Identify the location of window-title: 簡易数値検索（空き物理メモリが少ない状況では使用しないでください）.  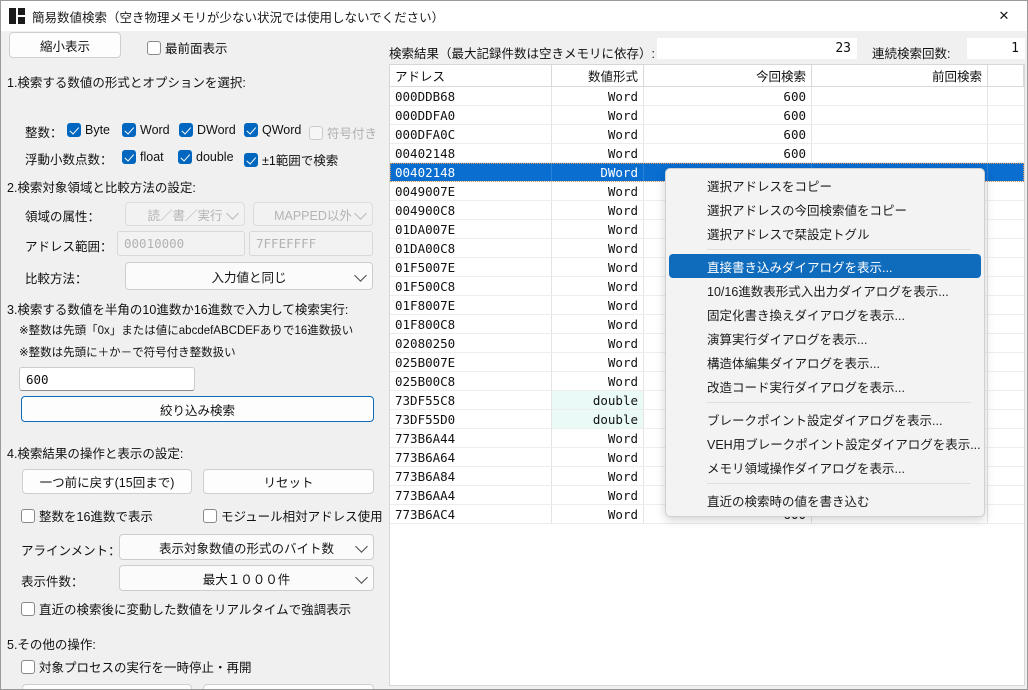
(238, 17).